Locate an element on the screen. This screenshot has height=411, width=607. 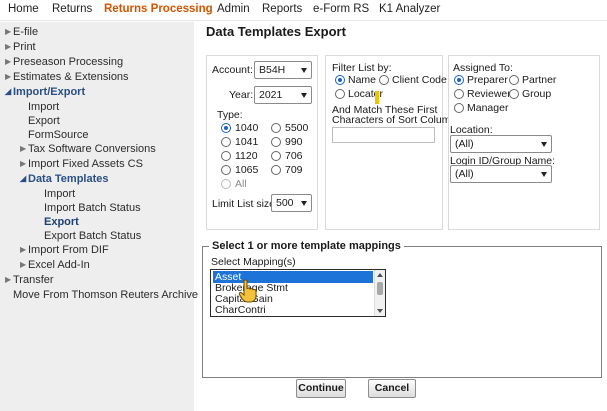
assigned-preparer-radio is located at coordinates (459, 80).